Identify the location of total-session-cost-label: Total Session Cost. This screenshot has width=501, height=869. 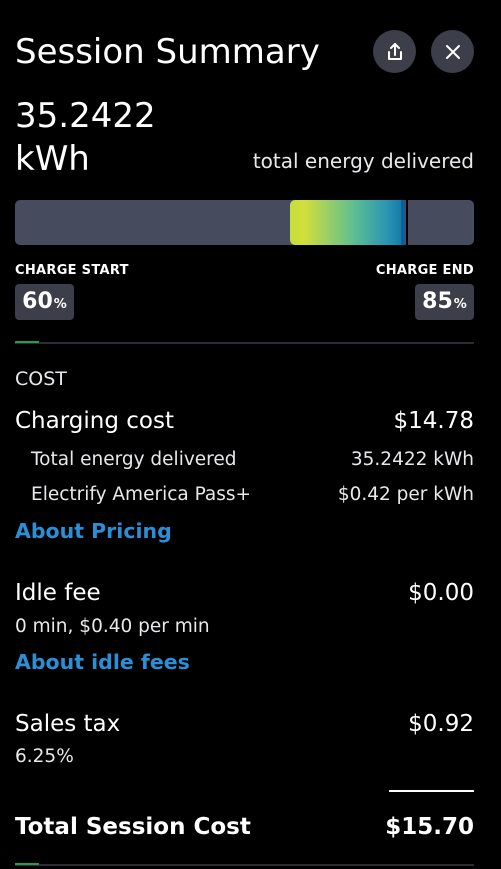
(133, 827).